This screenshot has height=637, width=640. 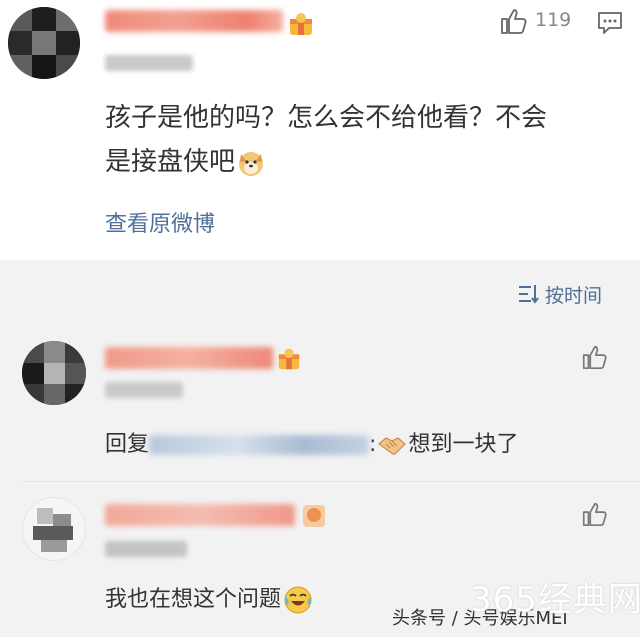 What do you see at coordinates (529, 294) in the screenshot?
I see `sort-icon` at bounding box center [529, 294].